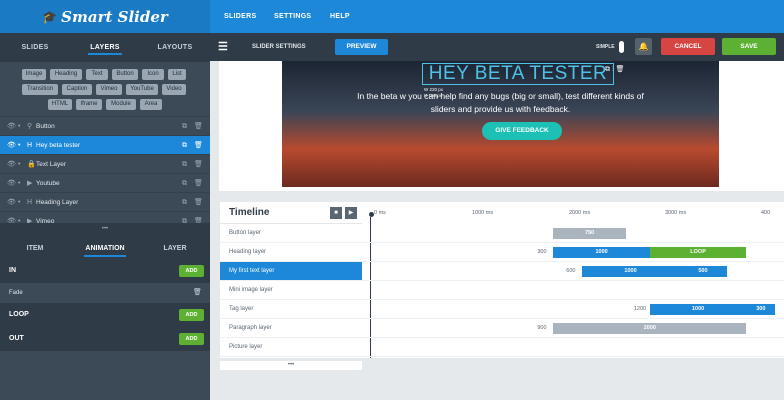  What do you see at coordinates (223, 47) in the screenshot?
I see `menu-icon: ☰` at bounding box center [223, 47].